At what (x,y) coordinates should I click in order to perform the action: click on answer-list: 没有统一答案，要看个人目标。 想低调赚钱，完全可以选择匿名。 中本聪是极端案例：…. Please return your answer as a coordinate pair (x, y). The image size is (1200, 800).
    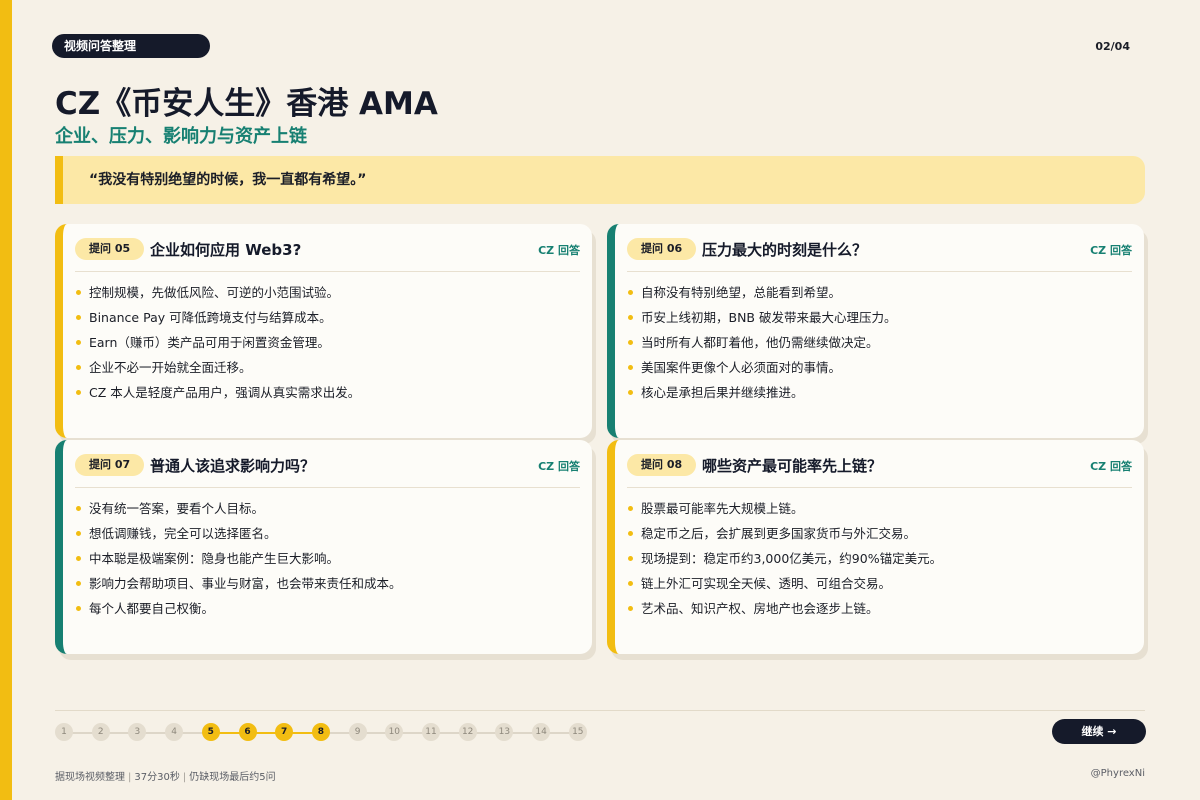
    Looking at the image, I should click on (327, 558).